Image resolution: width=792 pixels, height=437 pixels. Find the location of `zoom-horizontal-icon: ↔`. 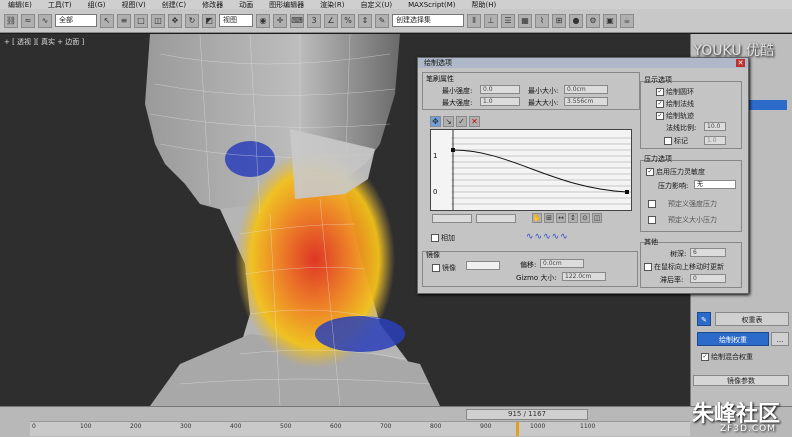

zoom-horizontal-icon: ↔ is located at coordinates (561, 218).